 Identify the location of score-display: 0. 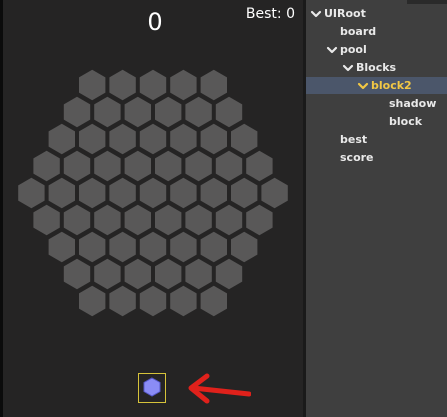
(155, 22).